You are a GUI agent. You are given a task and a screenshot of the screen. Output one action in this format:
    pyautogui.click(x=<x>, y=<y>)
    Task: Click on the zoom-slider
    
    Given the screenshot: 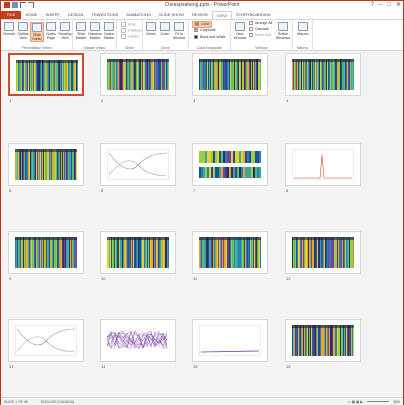 What is the action you would take?
    pyautogui.click(x=378, y=401)
    